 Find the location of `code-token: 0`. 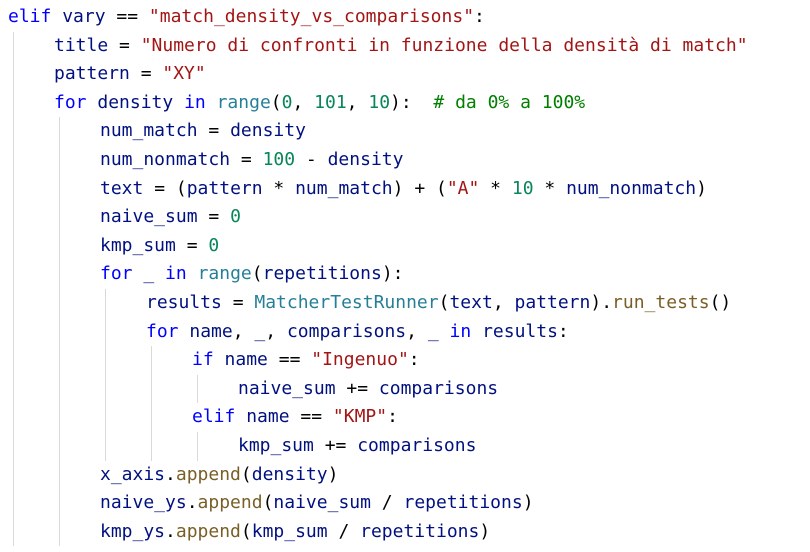

code-token: 0 is located at coordinates (235, 217).